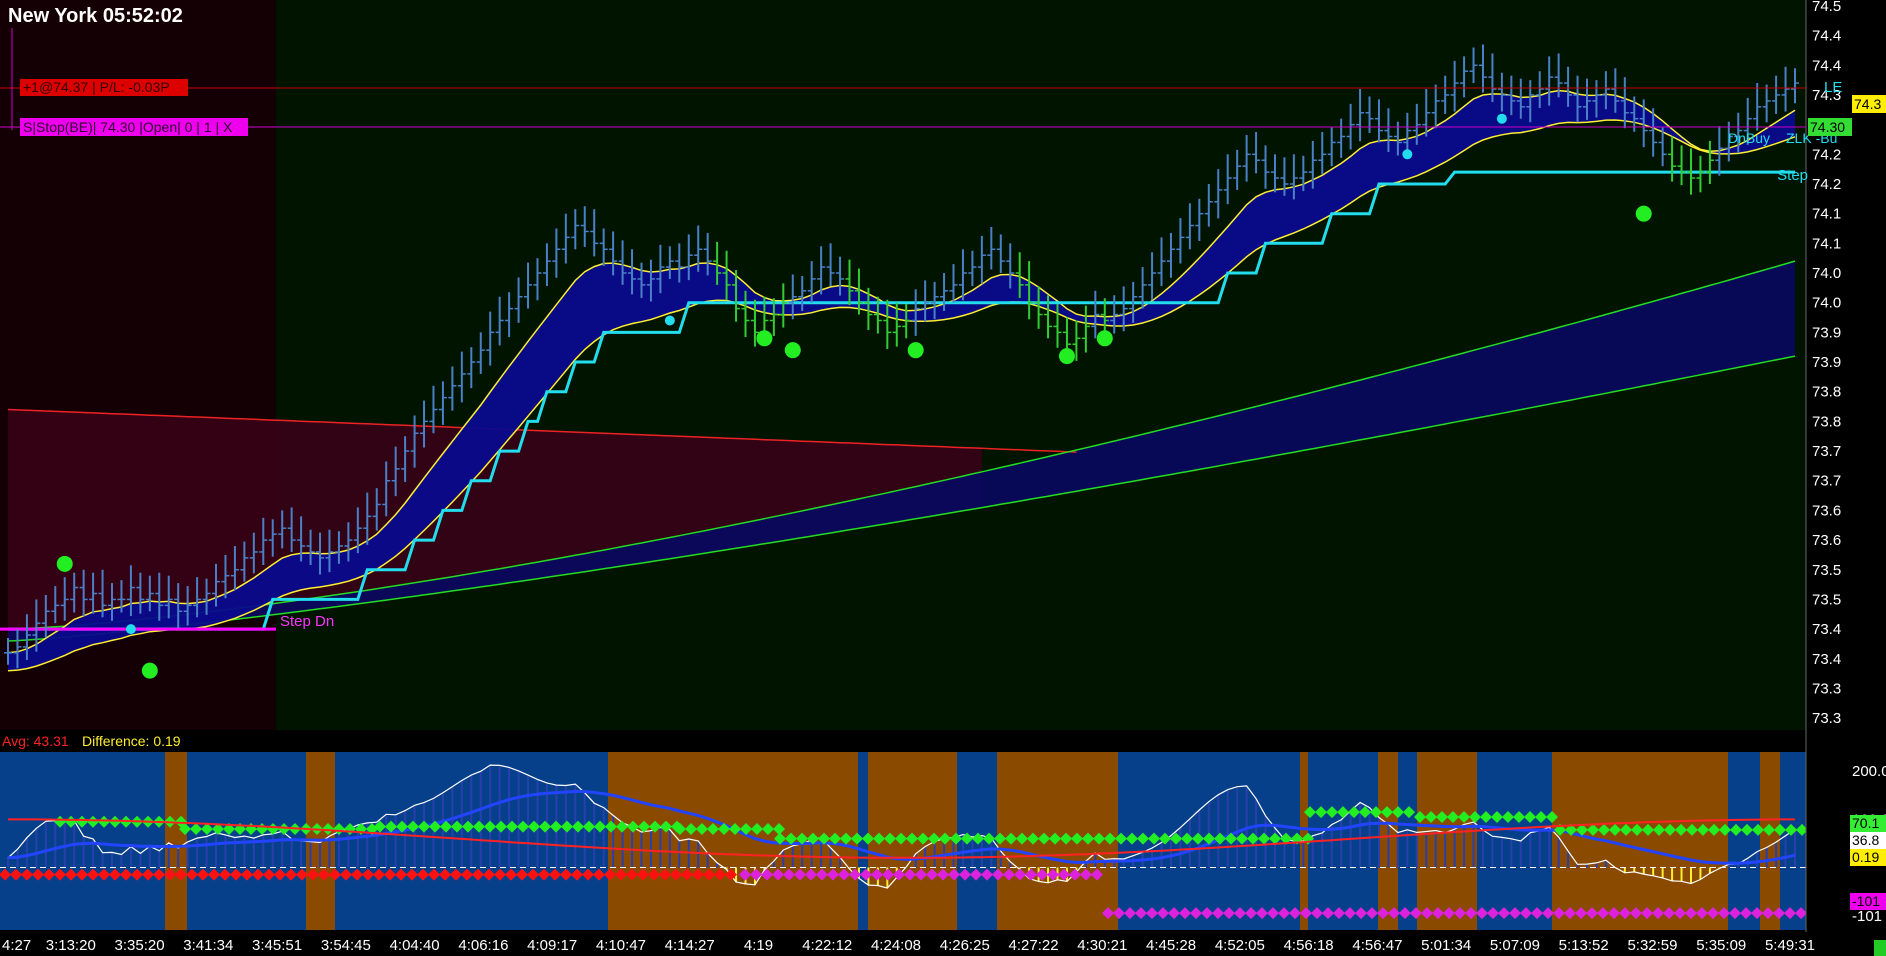  What do you see at coordinates (16, 945) in the screenshot?
I see `time-tick-label: 4:27` at bounding box center [16, 945].